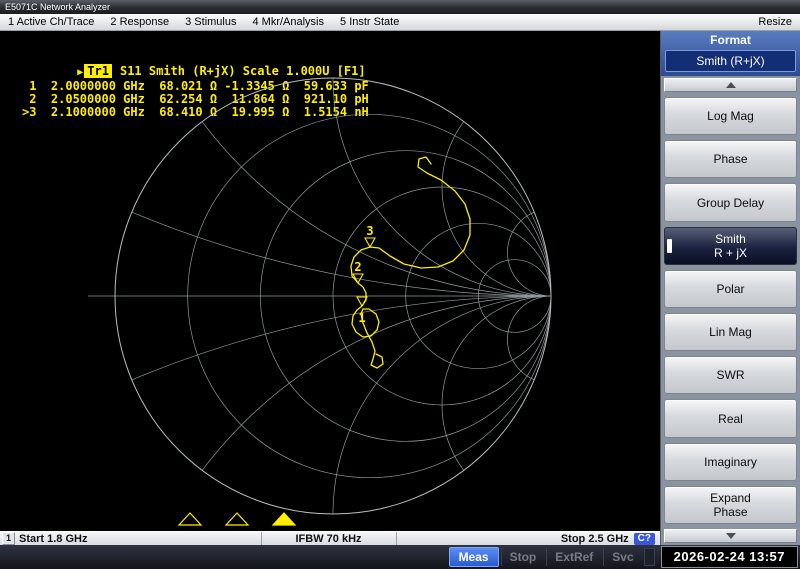 Image resolution: width=800 pixels, height=569 pixels. I want to click on softkey-polar: Polar, so click(730, 289).